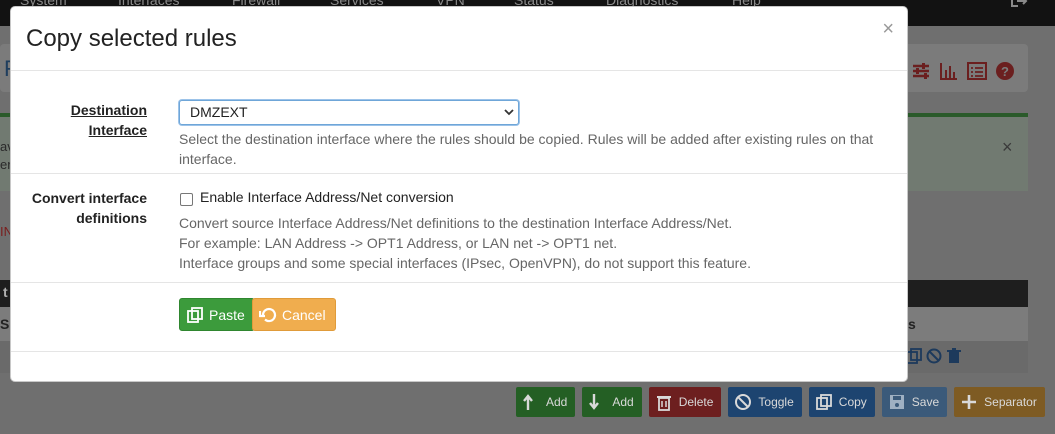 This screenshot has width=1055, height=434. Describe the element at coordinates (528, 402) in the screenshot. I see `arrow-up-icon` at that location.